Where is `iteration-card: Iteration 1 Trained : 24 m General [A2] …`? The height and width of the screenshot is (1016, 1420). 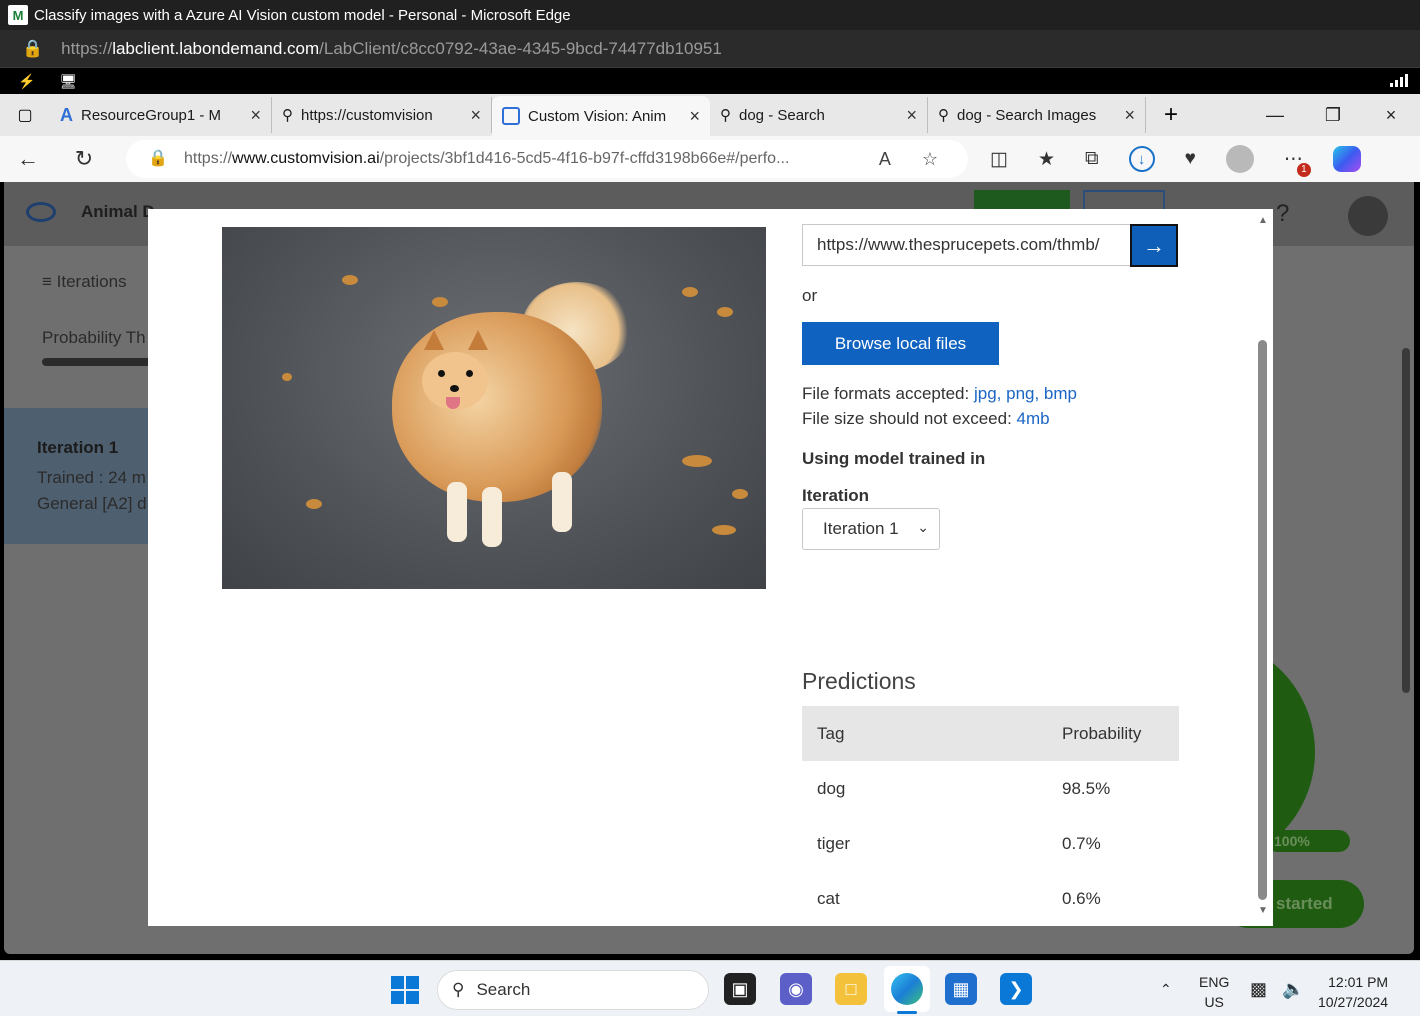 iteration-card: Iteration 1 Trained : 24 m General [A2] … is located at coordinates (79, 476).